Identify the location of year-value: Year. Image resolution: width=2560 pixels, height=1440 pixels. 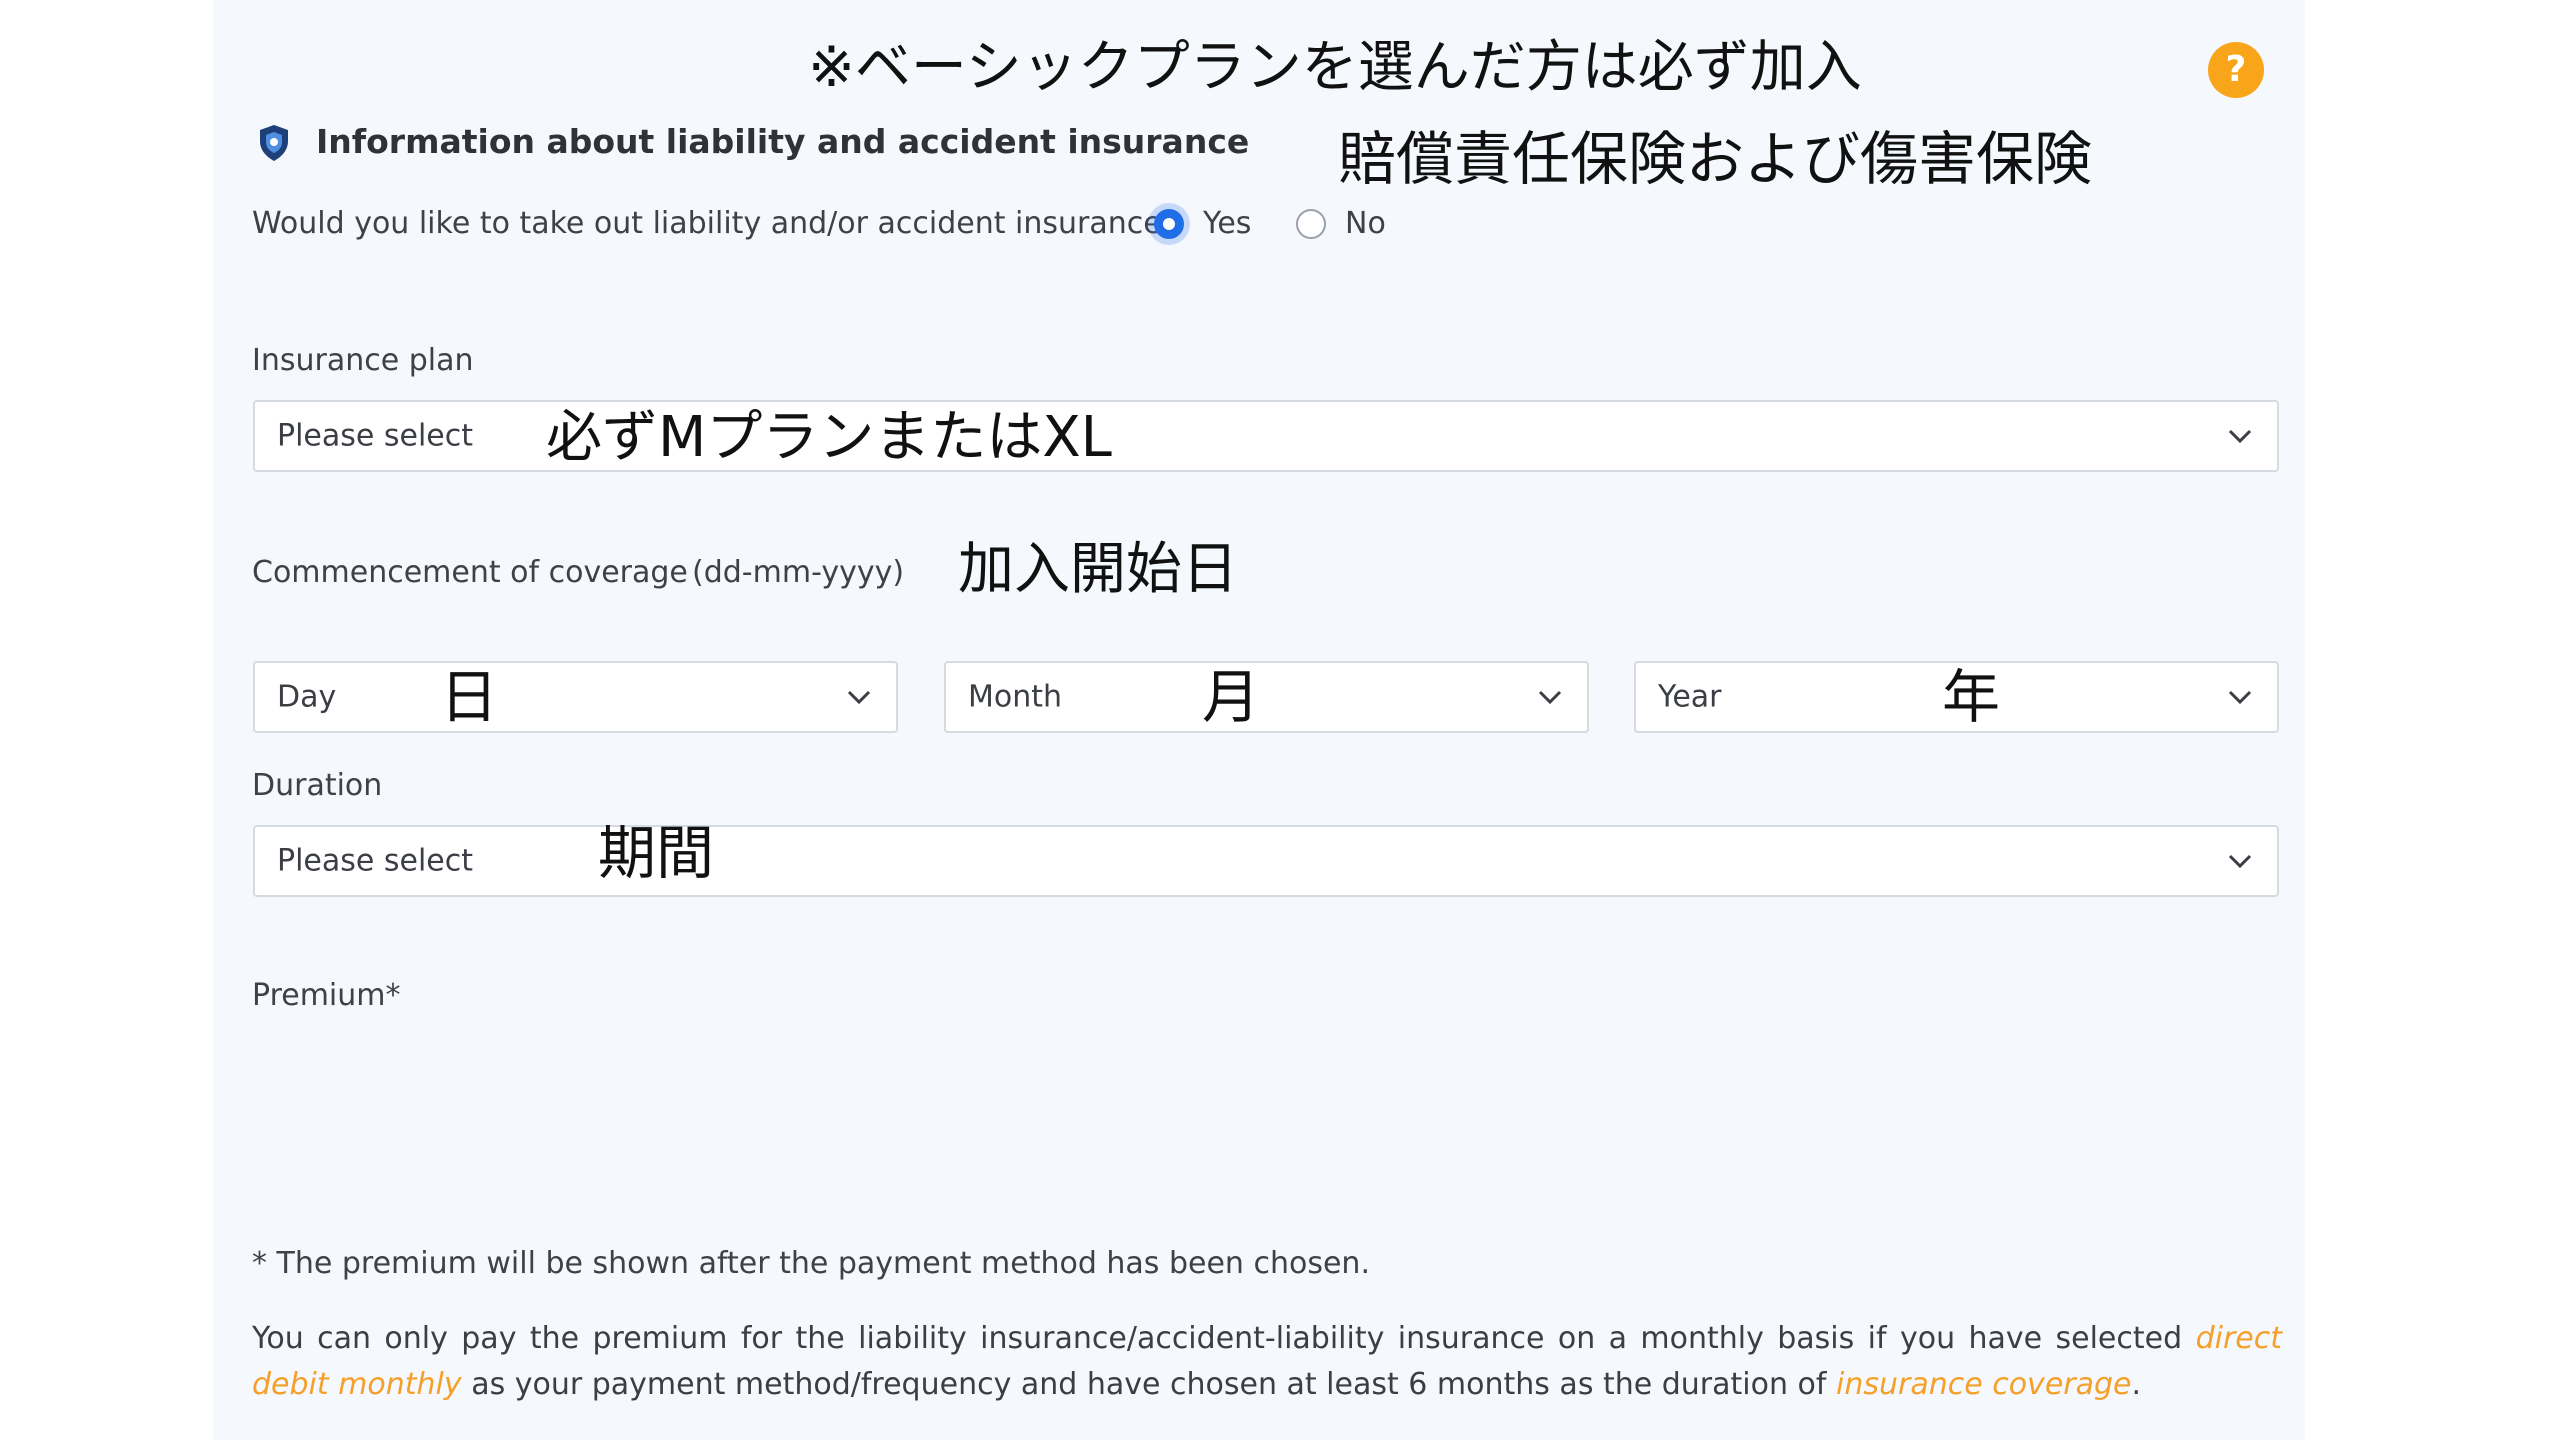
(1690, 697).